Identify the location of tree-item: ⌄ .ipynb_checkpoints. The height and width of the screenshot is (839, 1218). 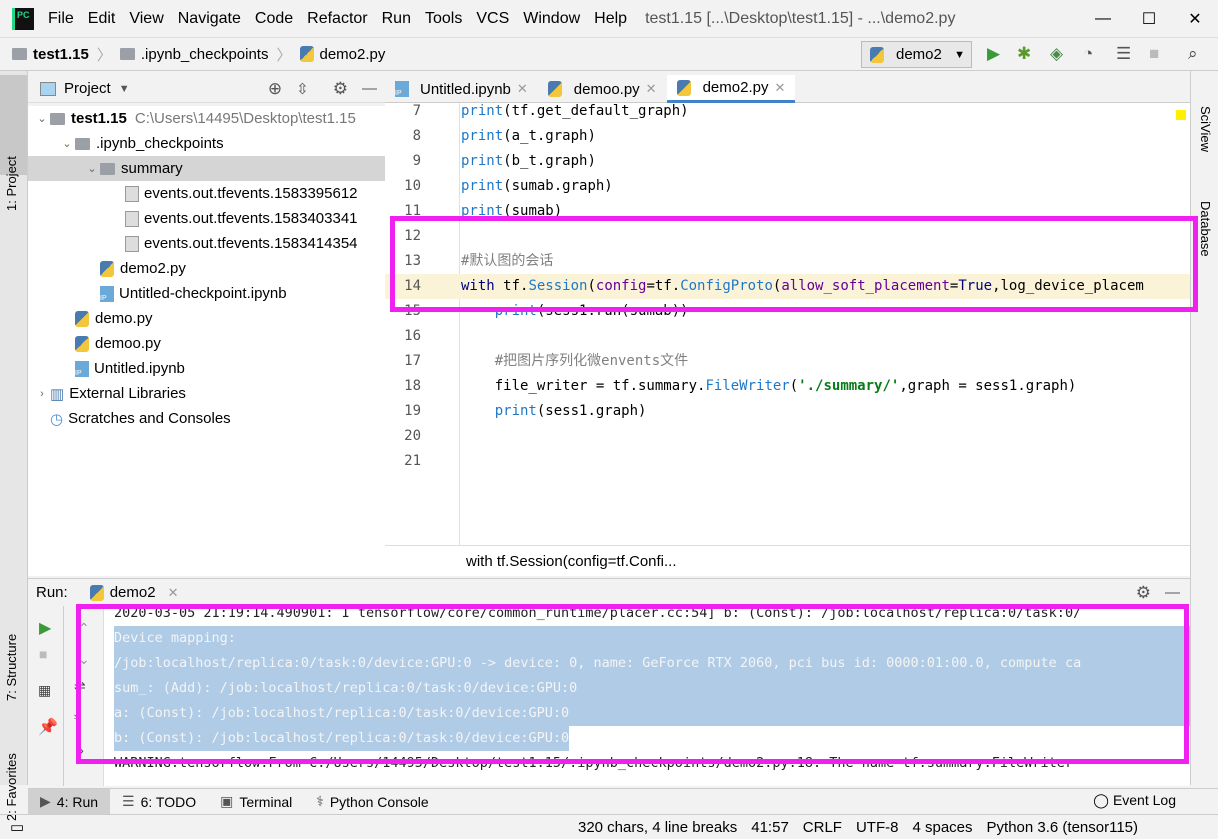
(206, 143).